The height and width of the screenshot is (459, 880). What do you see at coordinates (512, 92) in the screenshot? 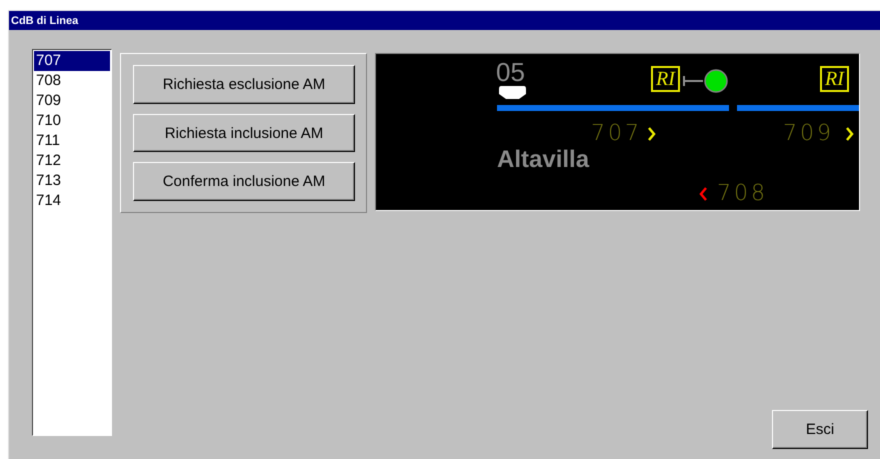
I see `platform-marker-icon` at bounding box center [512, 92].